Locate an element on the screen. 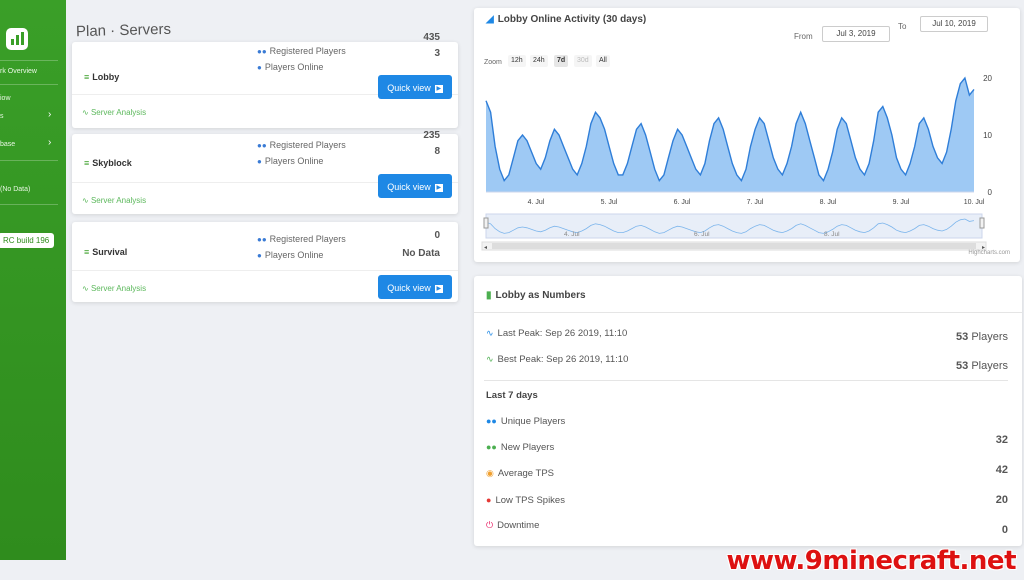 This screenshot has width=1024, height=580. new-players-row: ●● New Players is located at coordinates (520, 447).